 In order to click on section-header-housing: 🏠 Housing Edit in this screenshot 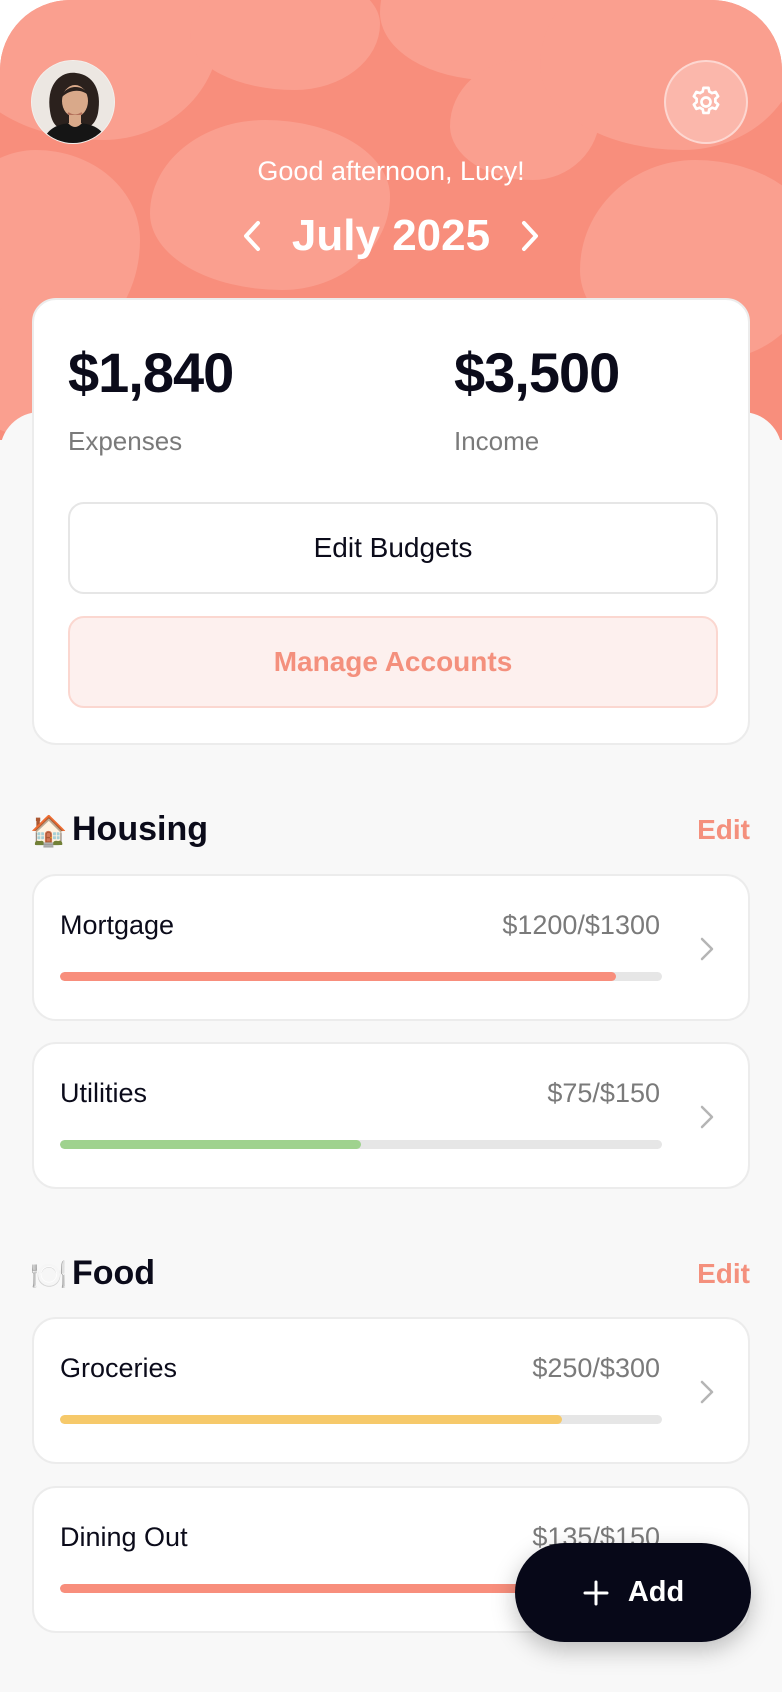, I will do `click(390, 833)`.